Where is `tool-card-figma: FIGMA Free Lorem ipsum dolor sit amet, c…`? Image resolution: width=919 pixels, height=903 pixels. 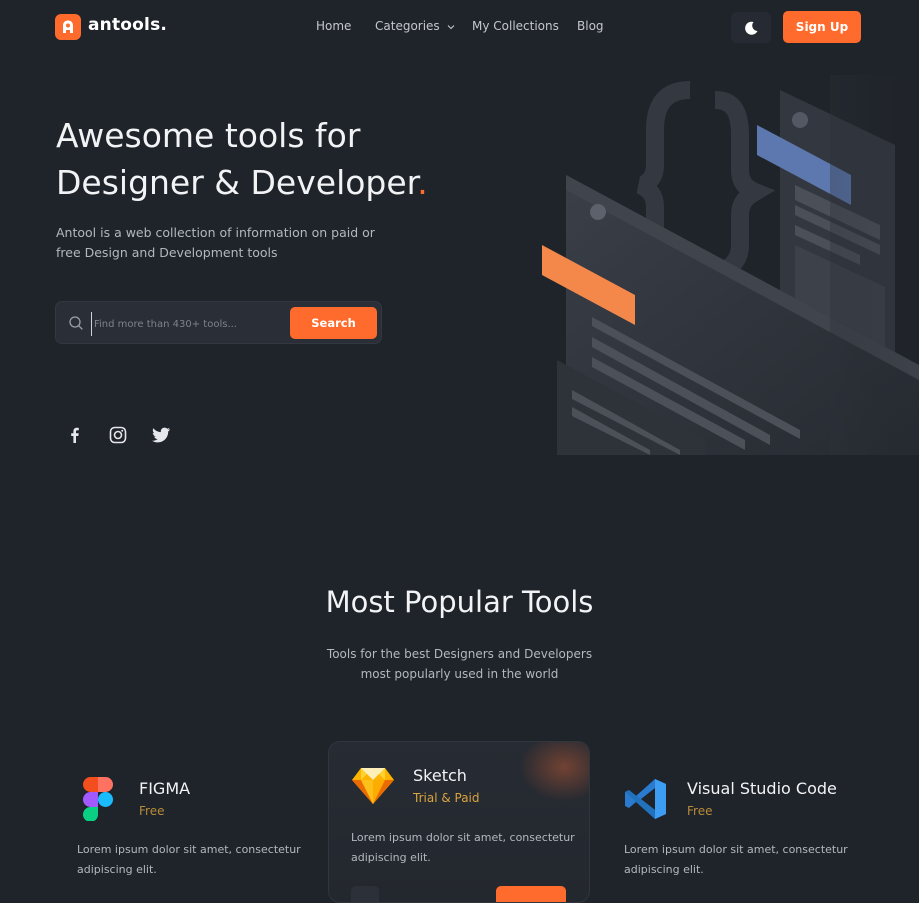
tool-card-figma: FIGMA Free Lorem ipsum dolor sit amet, c… is located at coordinates (197, 835).